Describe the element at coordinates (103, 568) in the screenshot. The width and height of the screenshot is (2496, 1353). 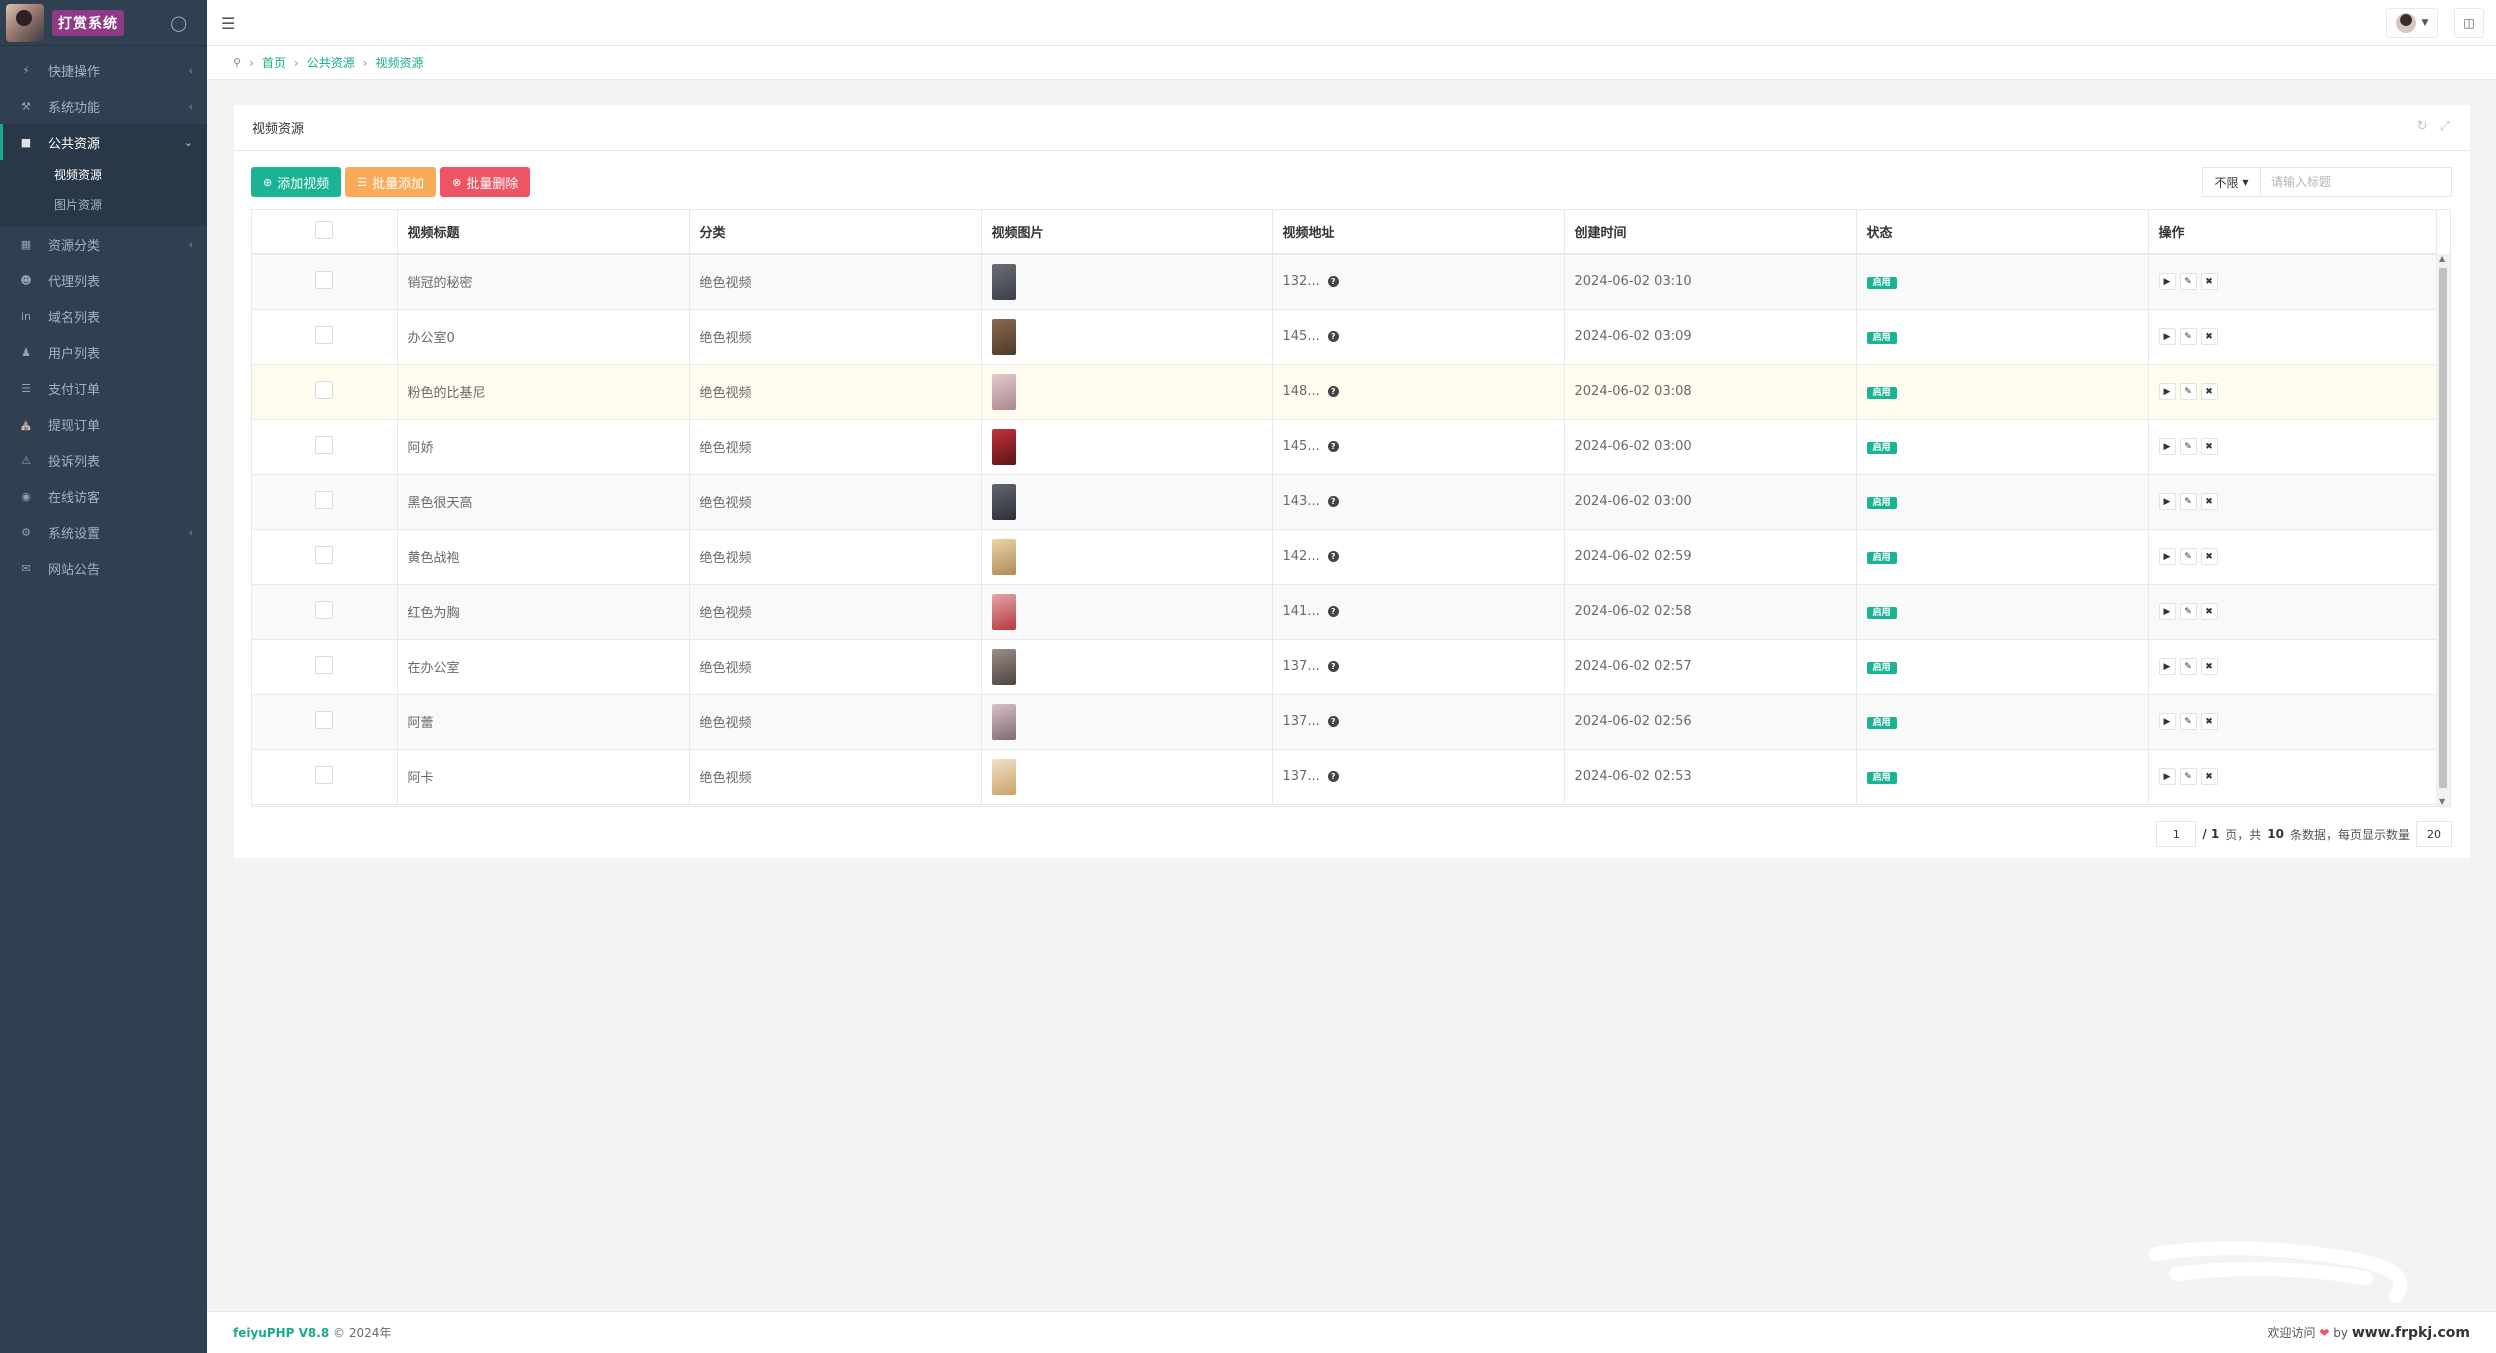
I see `sidebar-item-announcements: ✉ 网站公告` at that location.